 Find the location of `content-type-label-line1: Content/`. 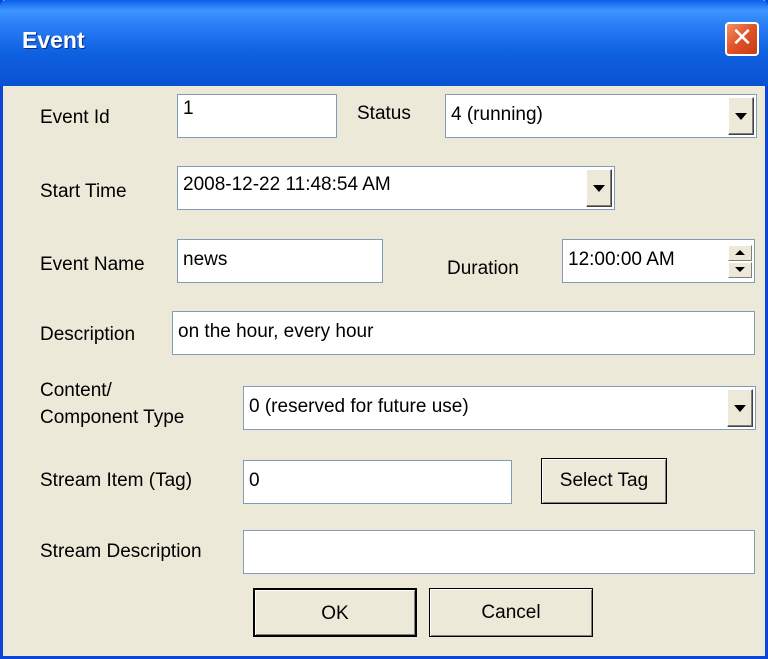

content-type-label-line1: Content/ is located at coordinates (76, 390).